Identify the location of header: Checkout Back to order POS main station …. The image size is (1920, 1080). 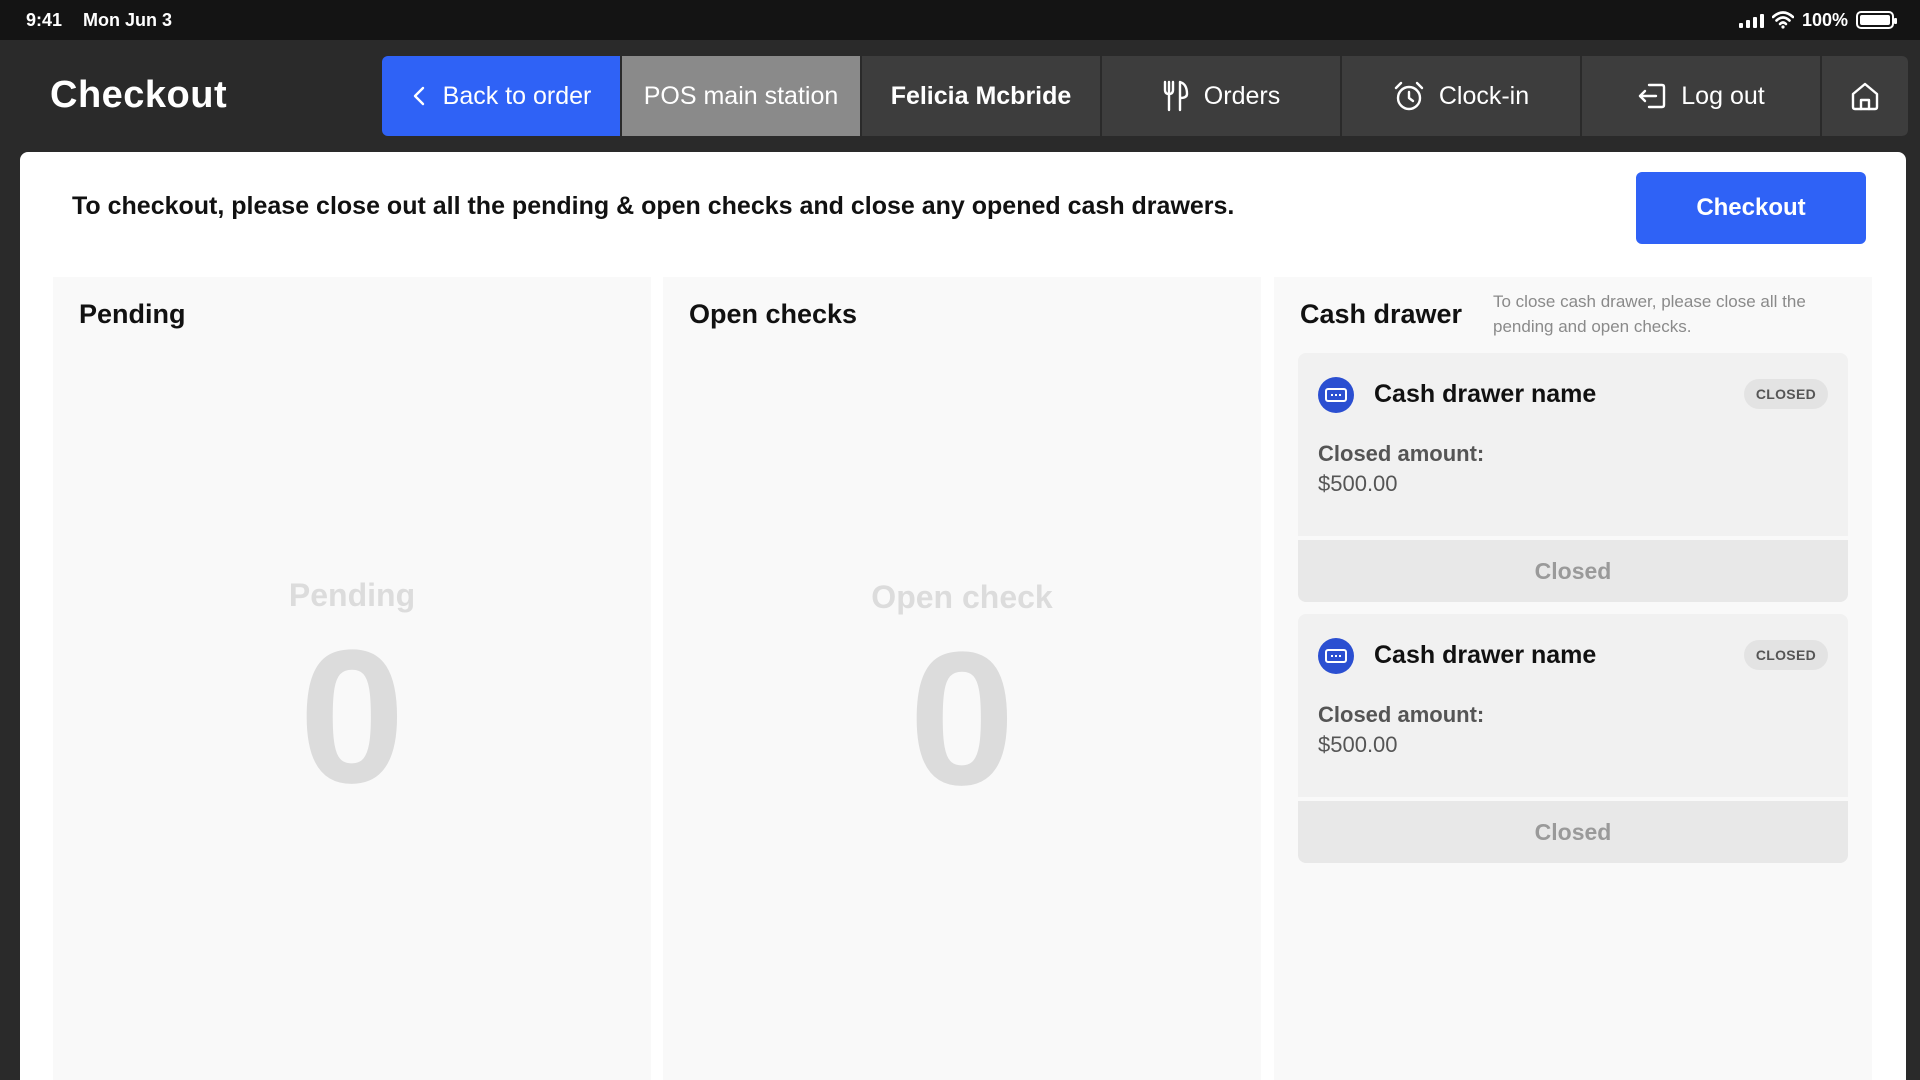
(960, 96).